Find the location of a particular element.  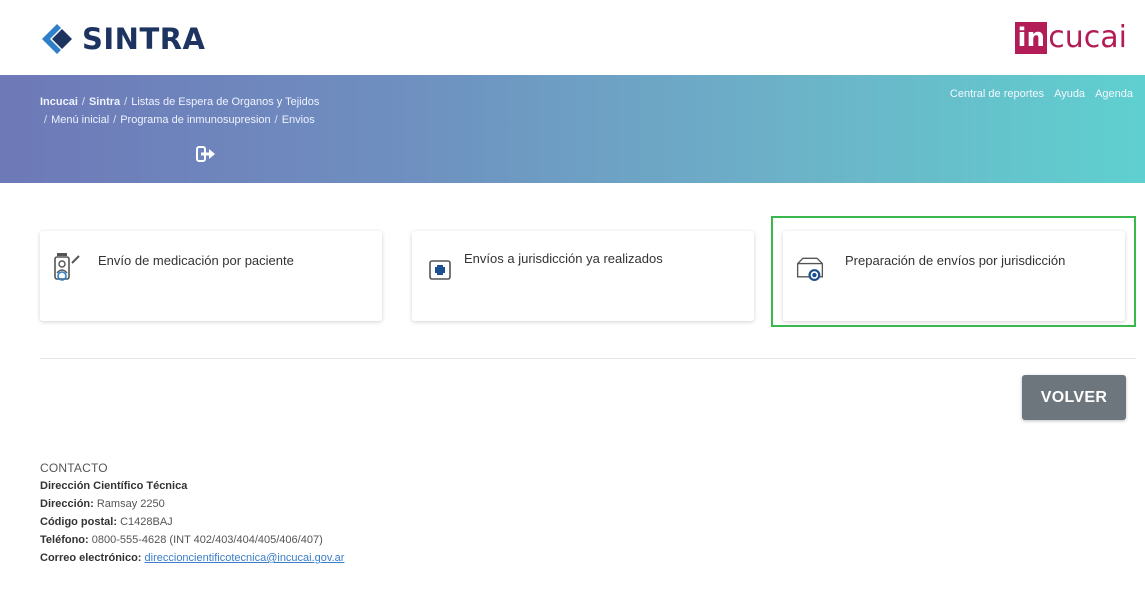

card-label: Envíos a jurisdicción ya realizados is located at coordinates (563, 258).